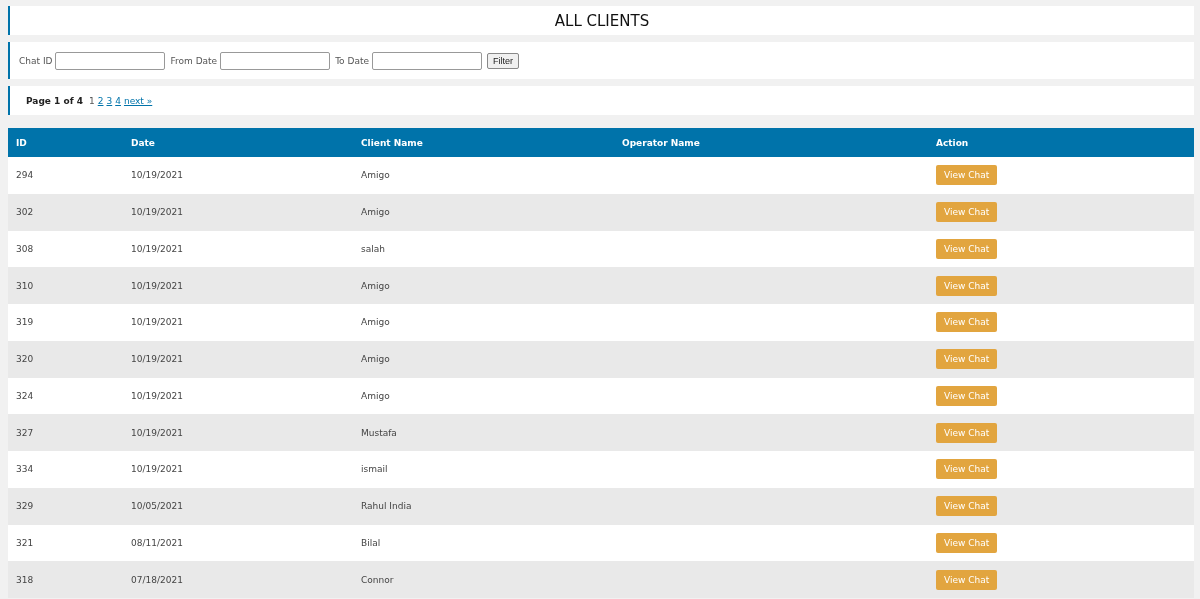 This screenshot has width=1200, height=599. What do you see at coordinates (92, 100) in the screenshot?
I see `page-link: 1` at bounding box center [92, 100].